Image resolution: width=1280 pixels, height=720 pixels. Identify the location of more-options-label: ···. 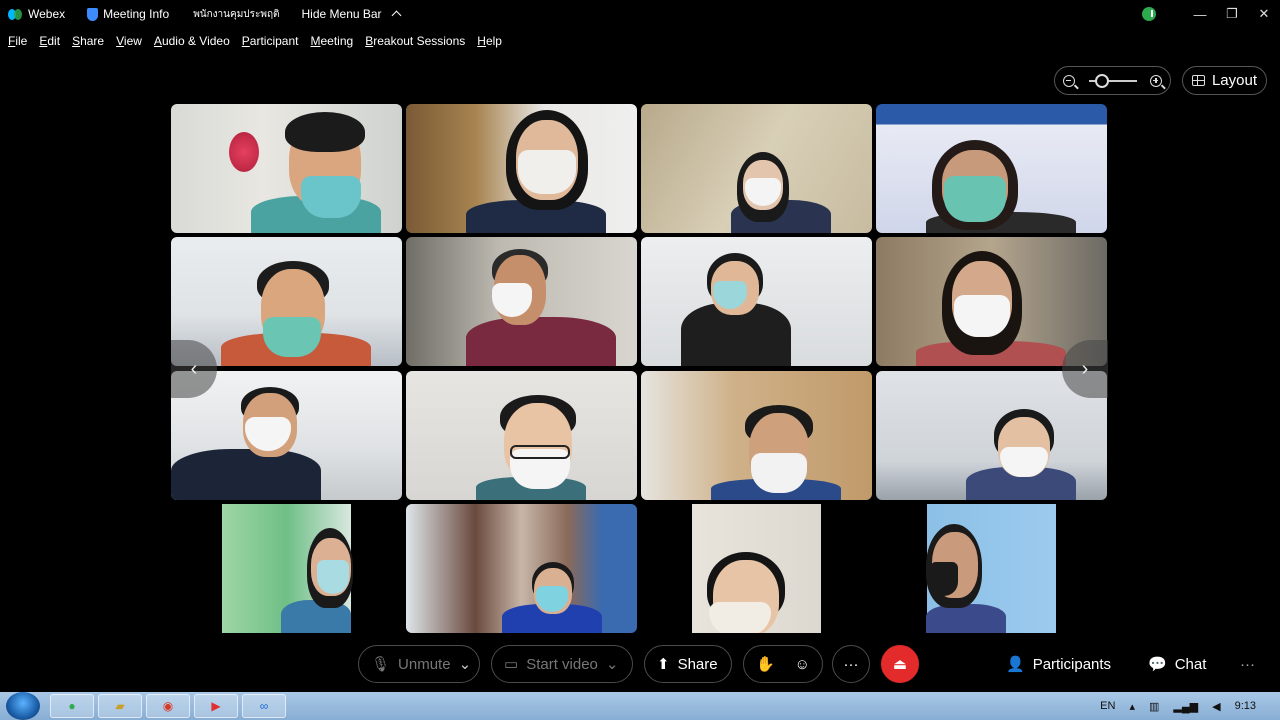
(851, 664).